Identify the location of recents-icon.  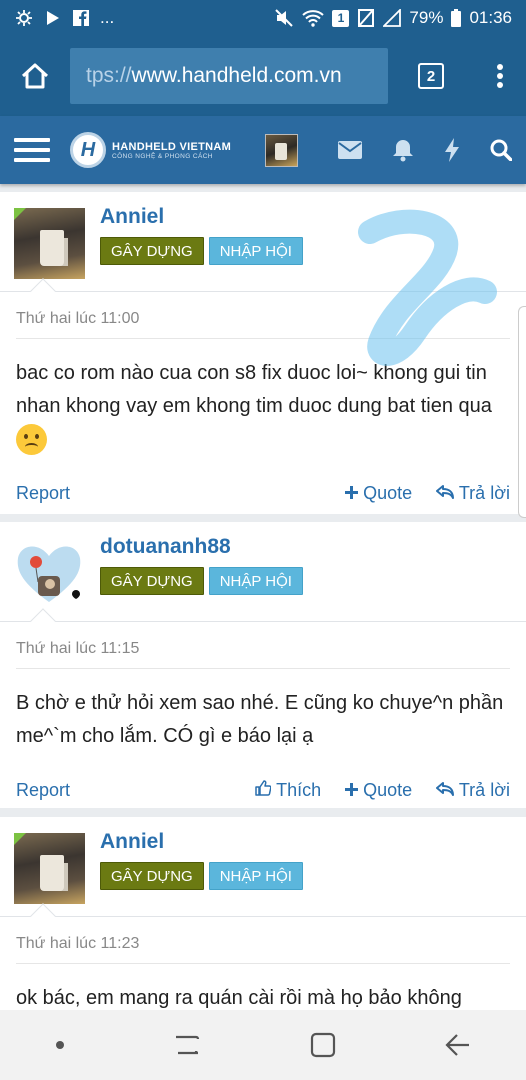
(187, 1045).